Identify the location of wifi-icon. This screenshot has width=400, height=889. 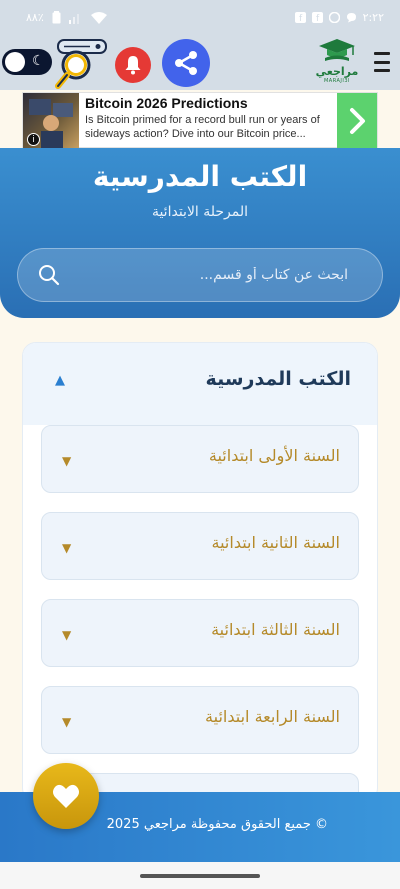
(98, 17).